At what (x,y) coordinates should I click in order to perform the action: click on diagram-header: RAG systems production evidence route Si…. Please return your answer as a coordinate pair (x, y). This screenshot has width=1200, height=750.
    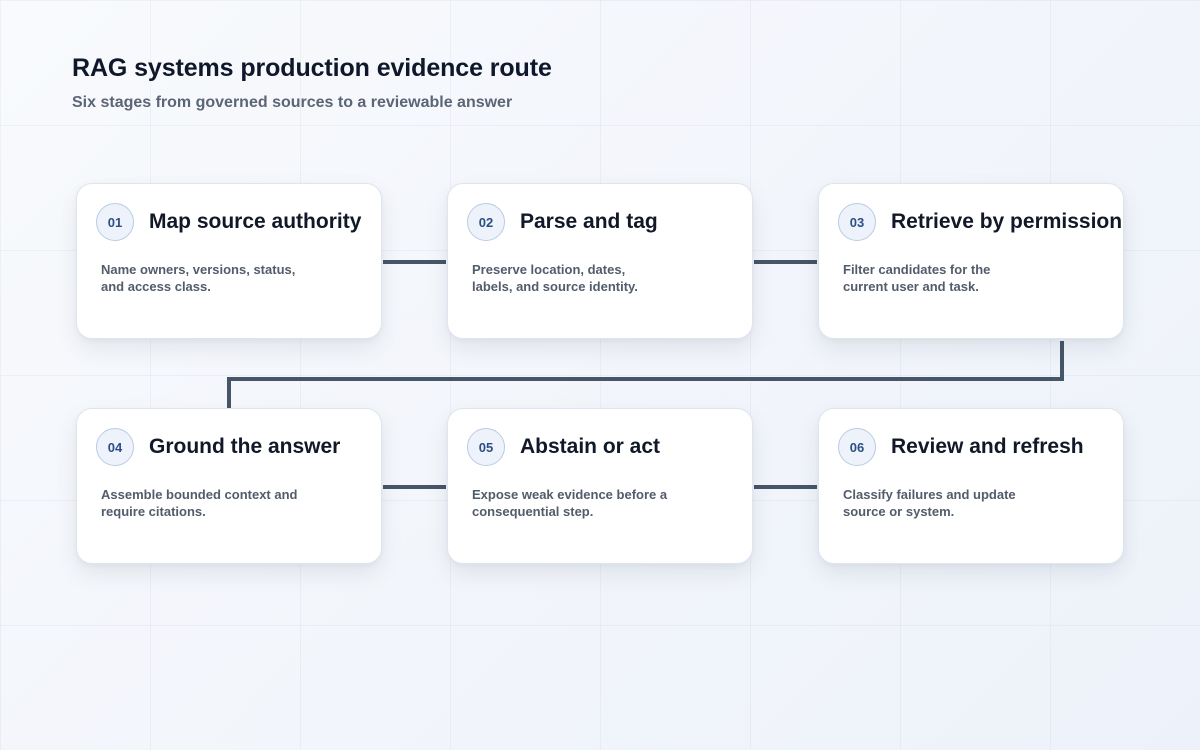
    Looking at the image, I should click on (312, 82).